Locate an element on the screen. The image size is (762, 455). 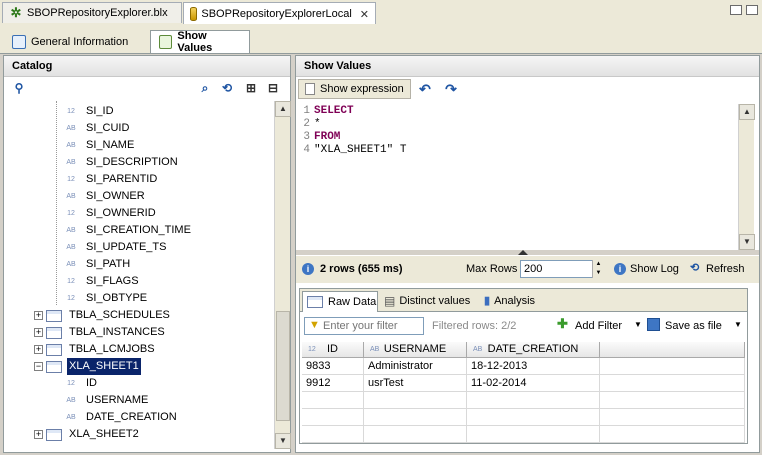
tree-item-label: SI_OWNERID is located at coordinates (121, 213).